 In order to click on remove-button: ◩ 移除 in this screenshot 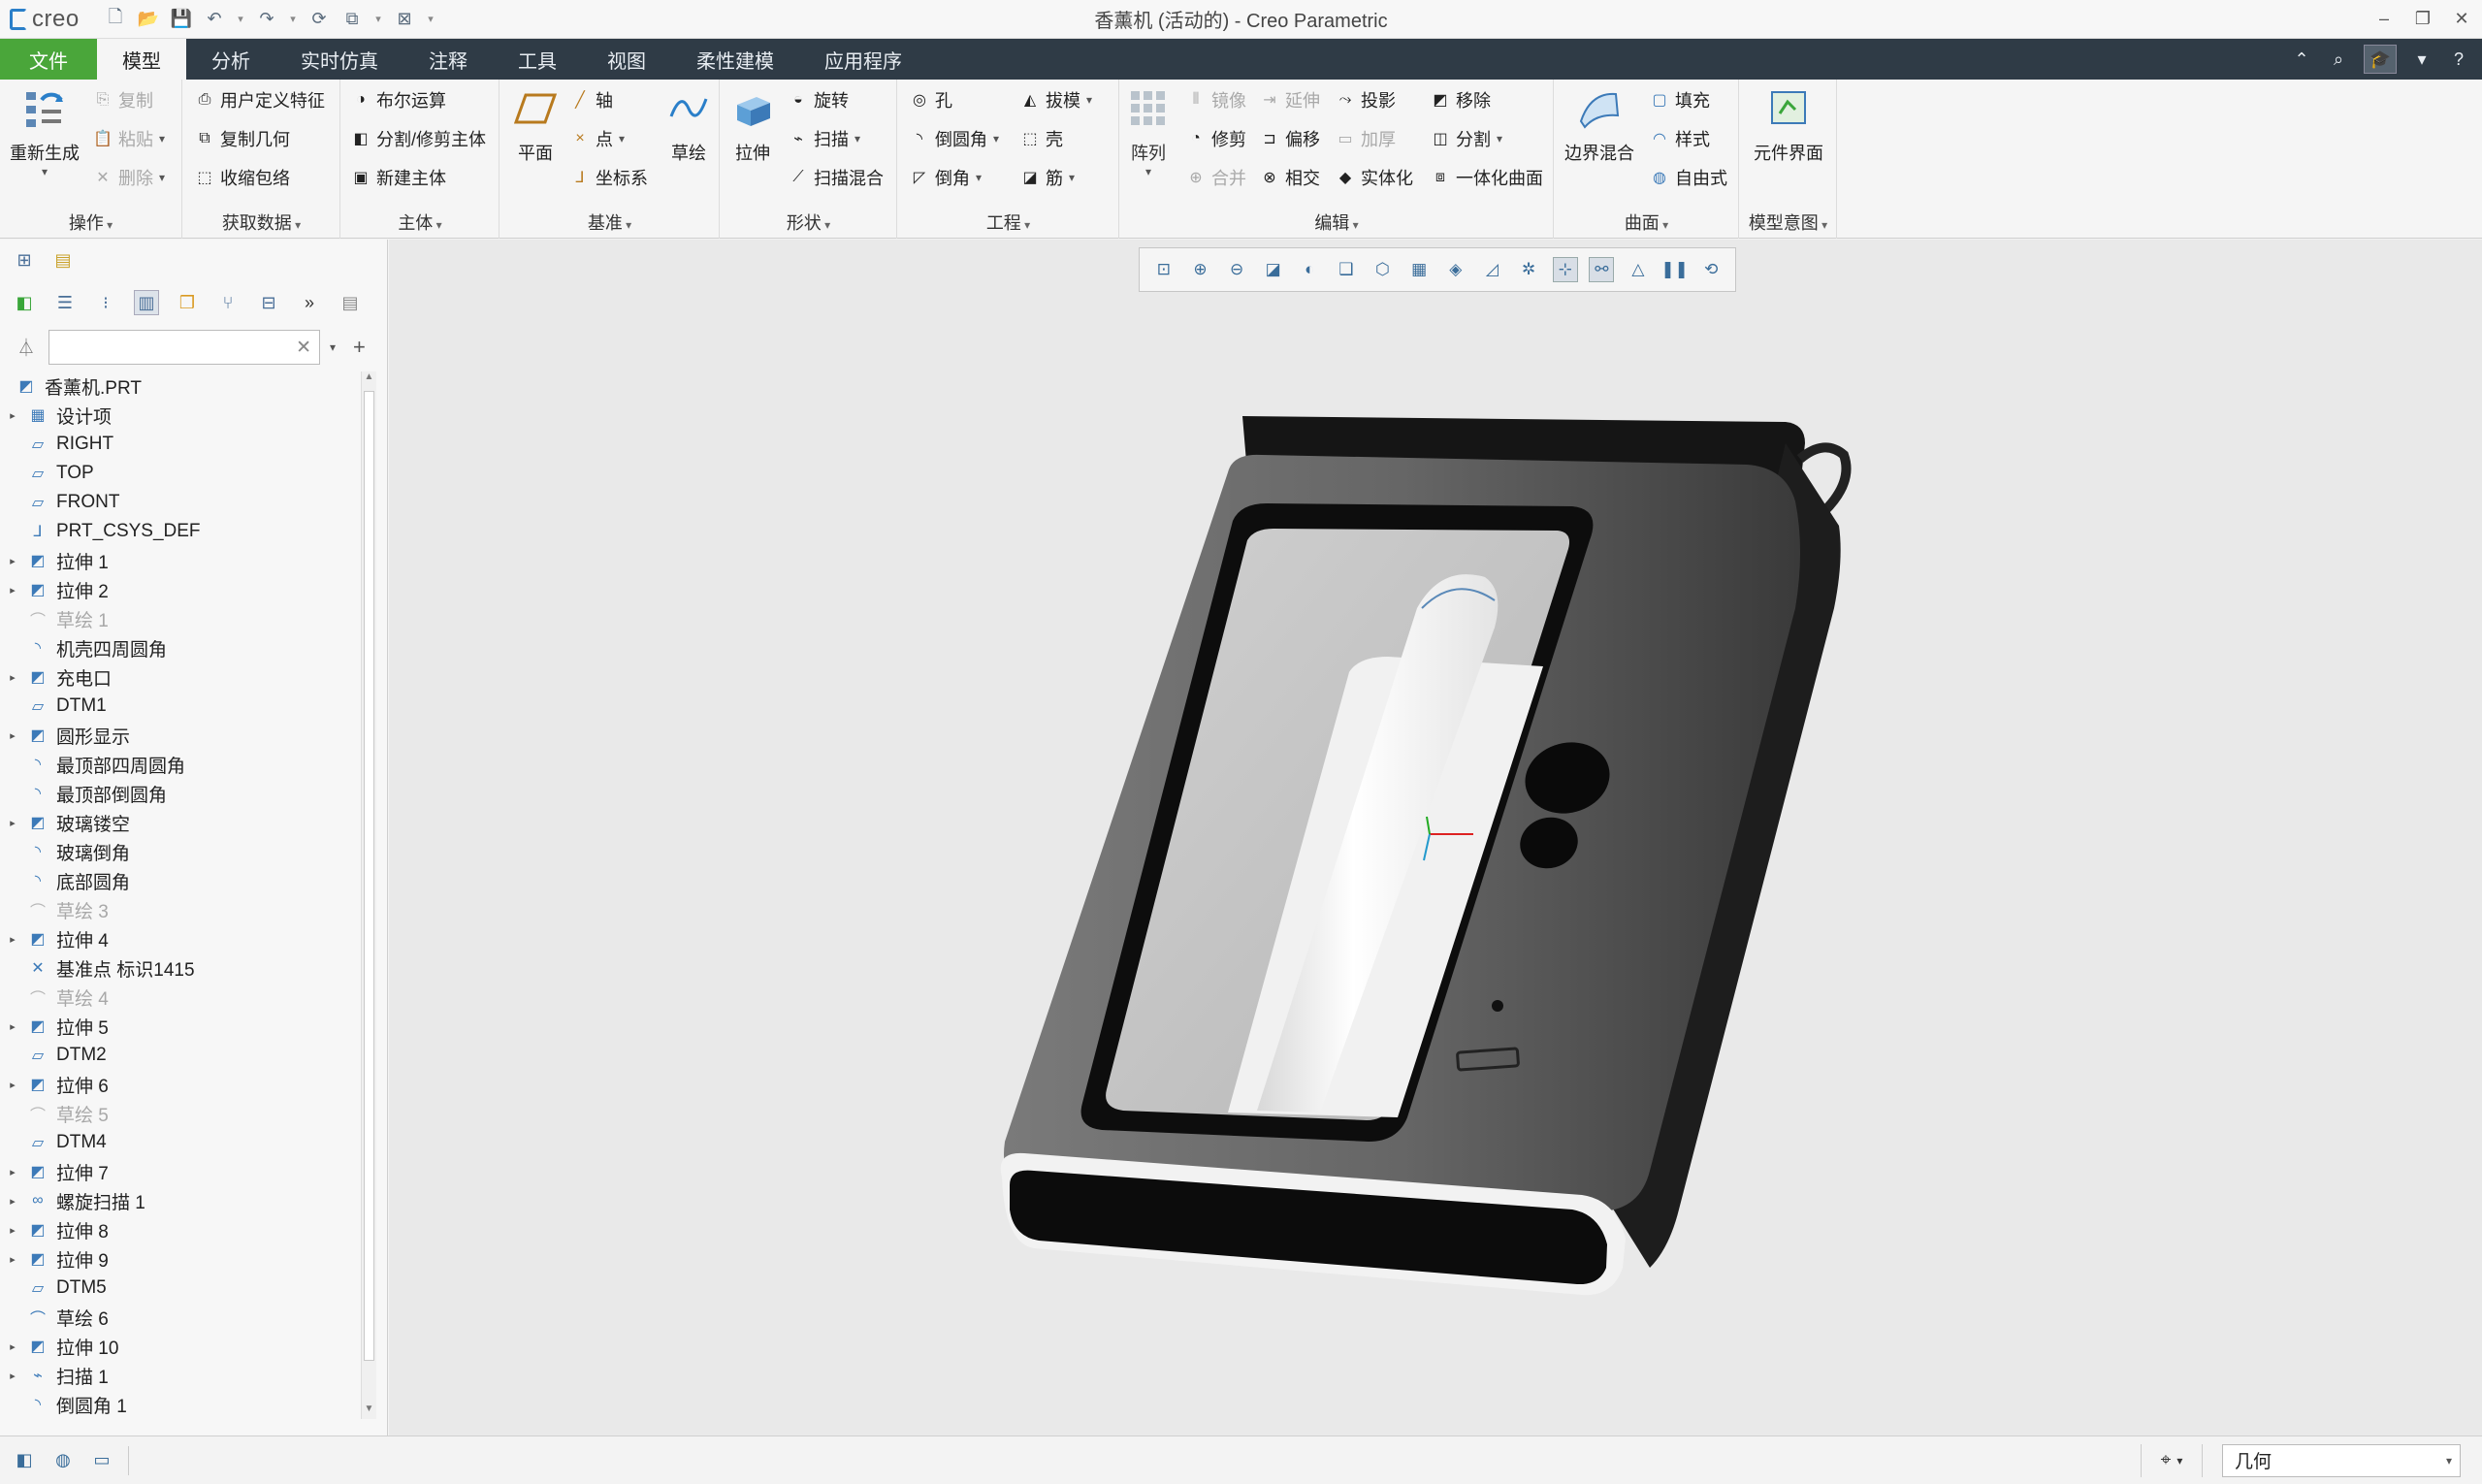, I will do `click(1460, 100)`.